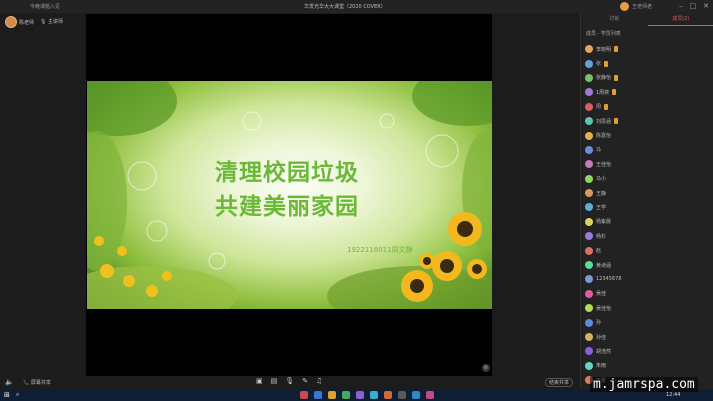  Describe the element at coordinates (647, 78) in the screenshot. I see `member-list-item: 张静怡` at that location.